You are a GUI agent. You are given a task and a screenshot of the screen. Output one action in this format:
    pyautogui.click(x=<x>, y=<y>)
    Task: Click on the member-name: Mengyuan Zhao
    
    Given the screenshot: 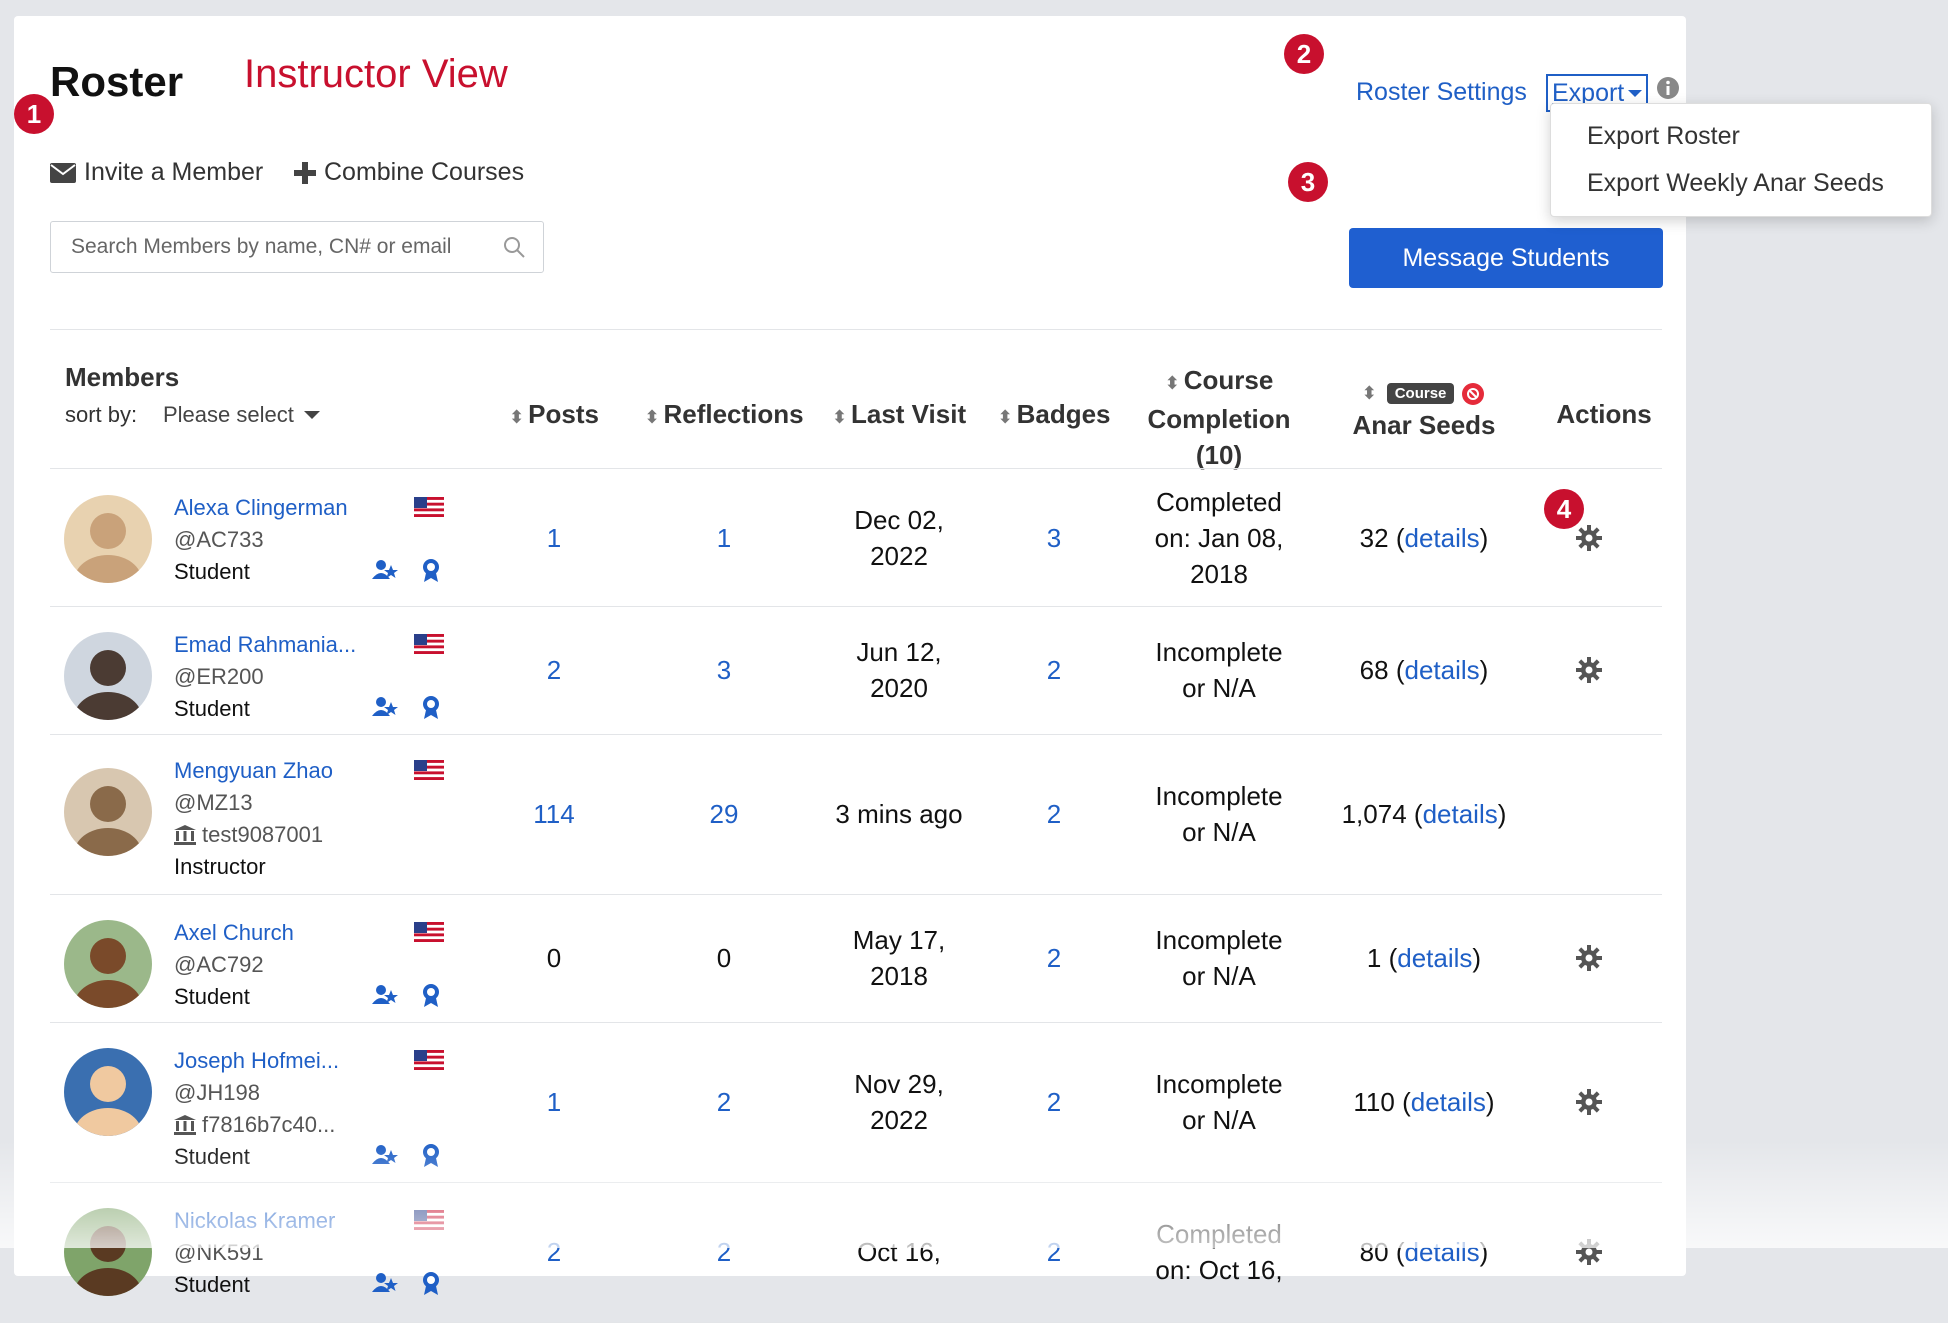 What is the action you would take?
    pyautogui.click(x=253, y=771)
    